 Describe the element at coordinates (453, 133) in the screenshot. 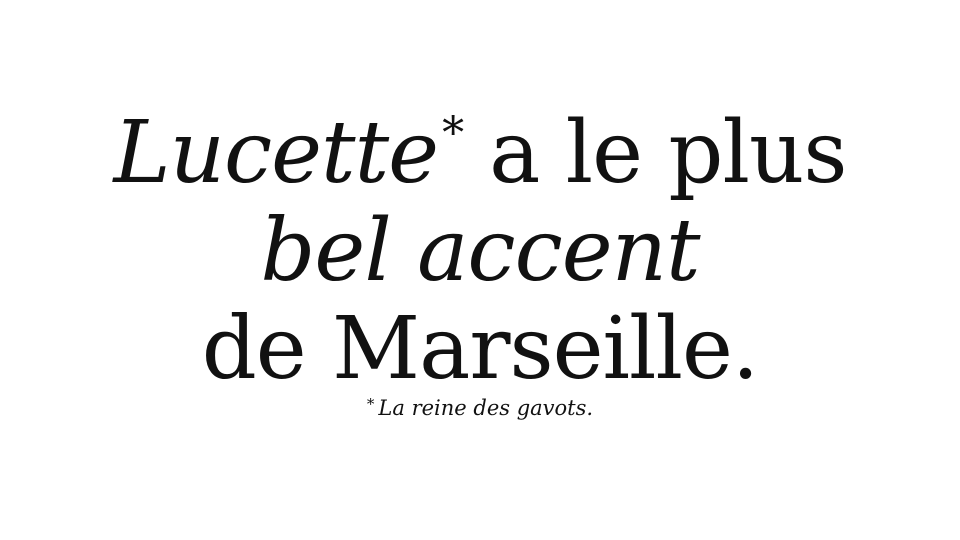

I see `headline-asterisk: *` at that location.